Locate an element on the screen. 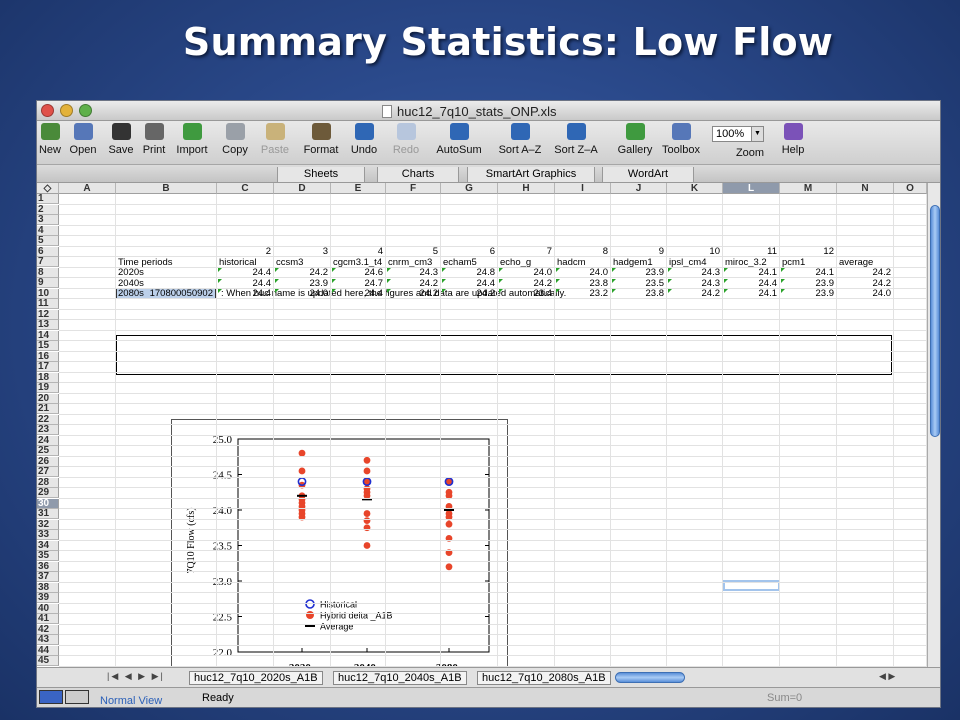  toolbar-open-button: Open is located at coordinates (83, 139).